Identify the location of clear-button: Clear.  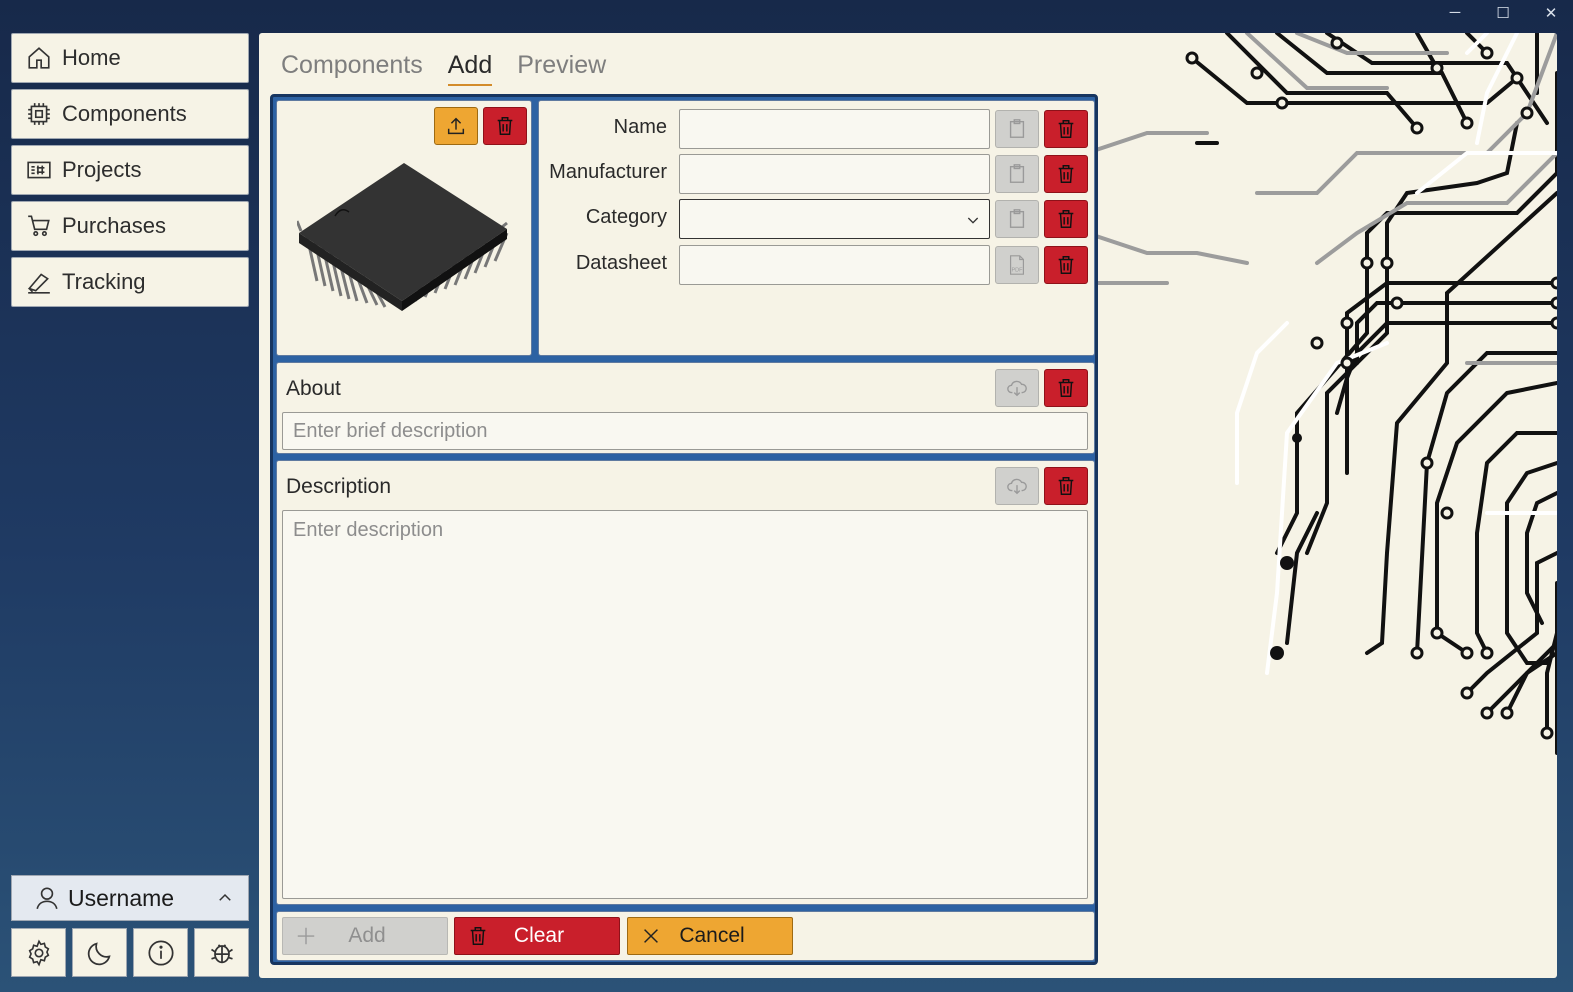
(537, 936).